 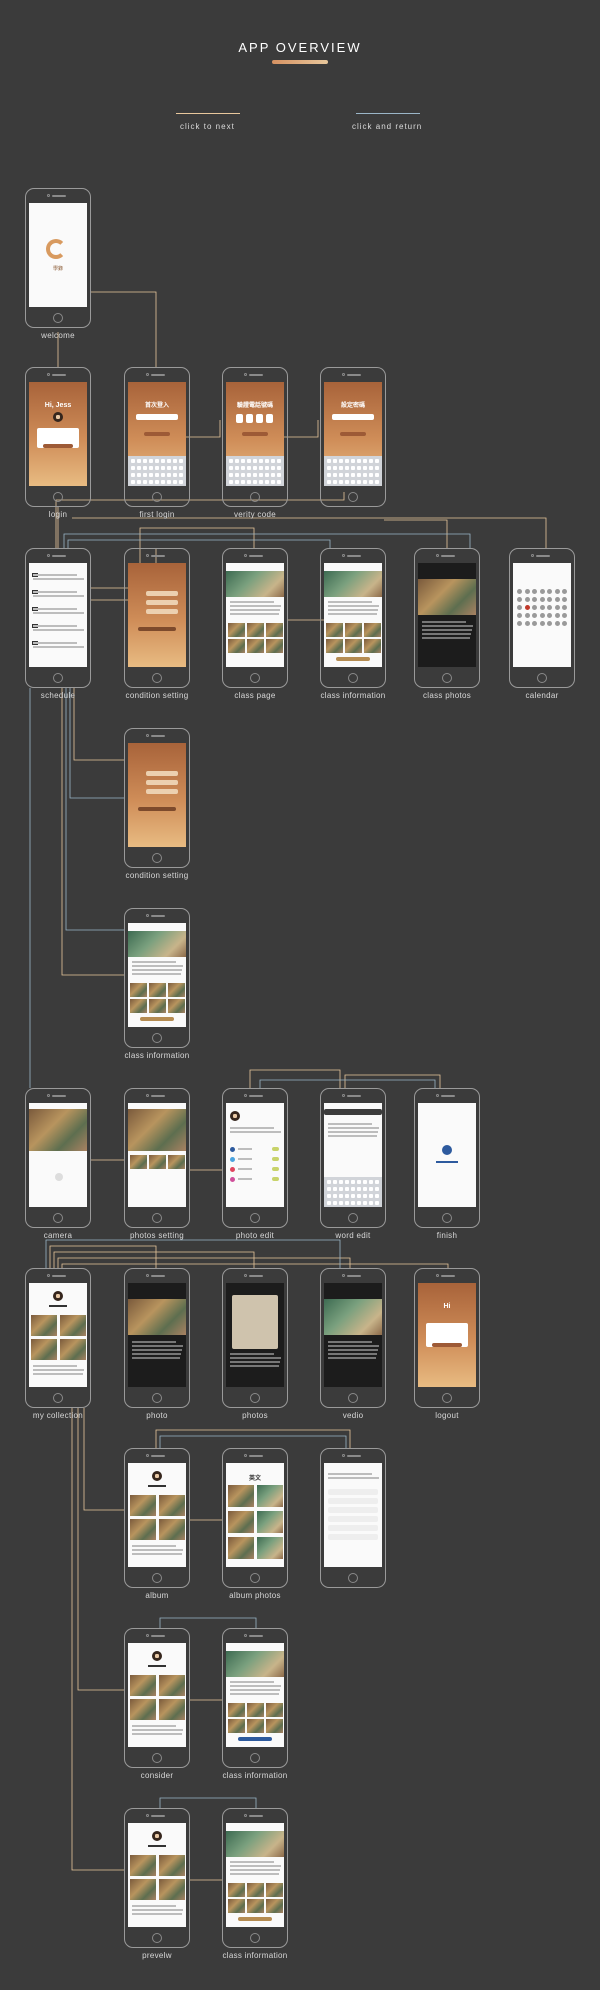 I want to click on phone-album-photos: 英文, so click(x=255, y=1518).